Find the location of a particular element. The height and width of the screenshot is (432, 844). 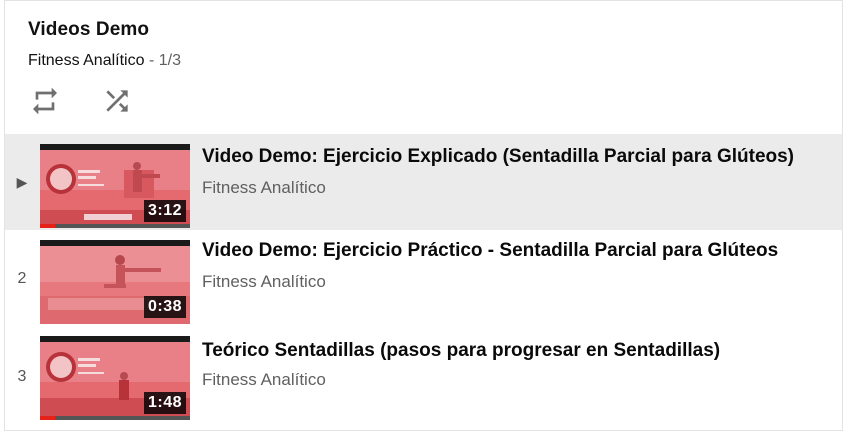

video-duration: 3:12 is located at coordinates (164, 211).